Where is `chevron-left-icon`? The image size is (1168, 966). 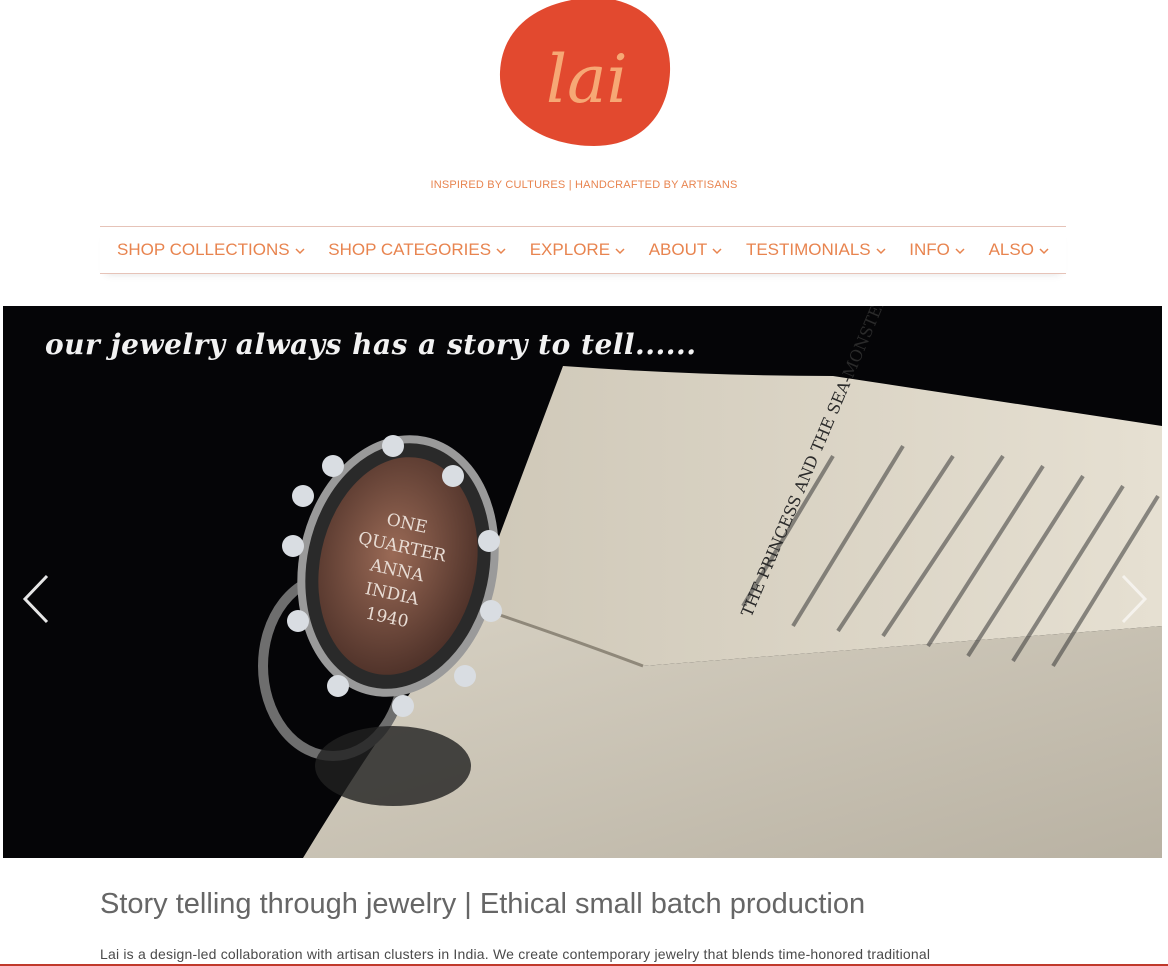
chevron-left-icon is located at coordinates (35, 599).